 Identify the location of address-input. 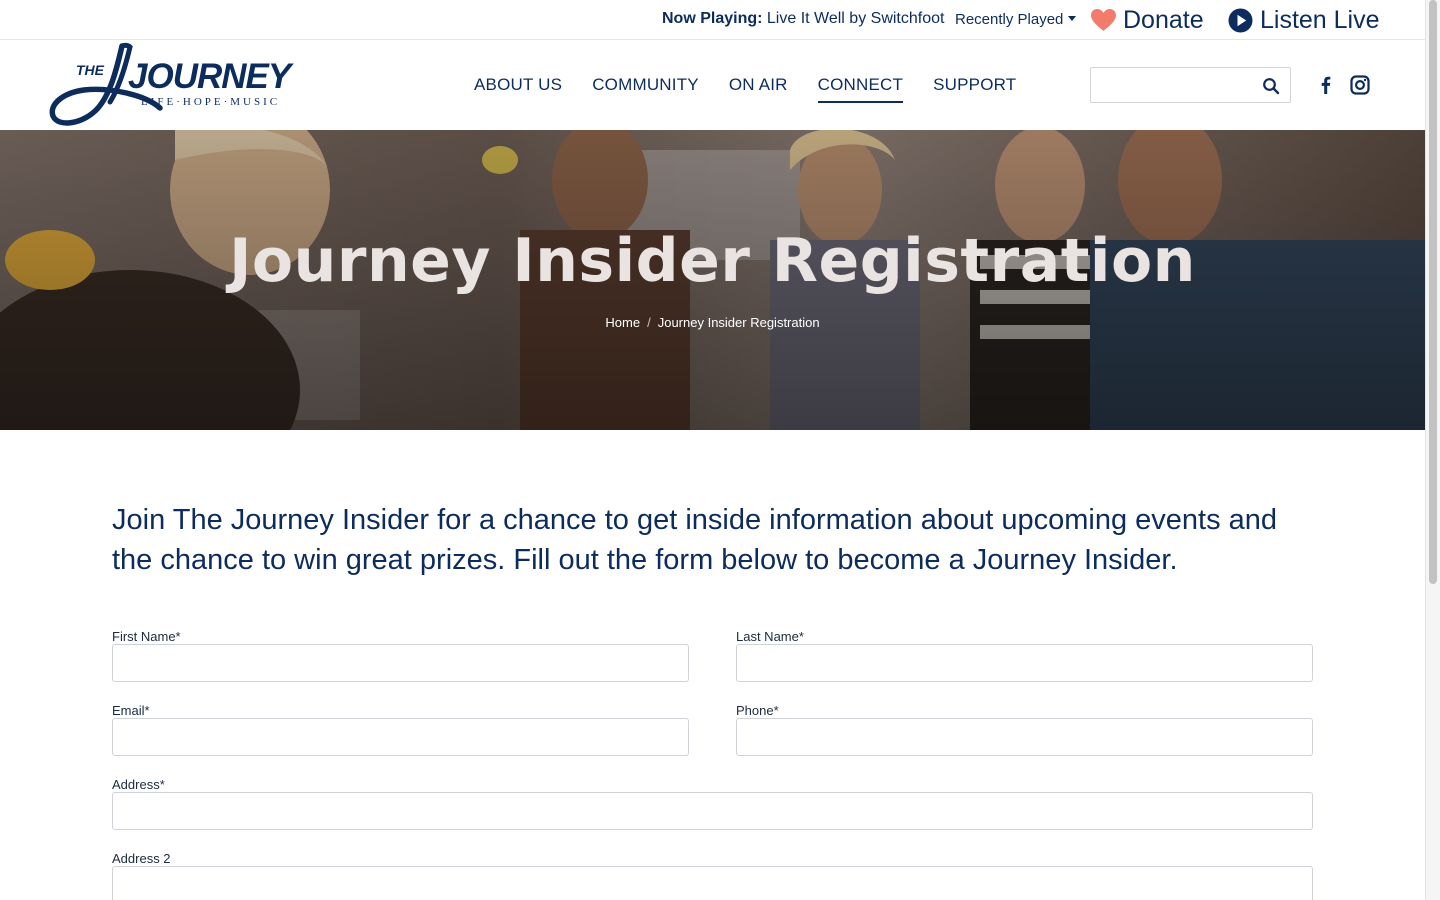
(712, 811).